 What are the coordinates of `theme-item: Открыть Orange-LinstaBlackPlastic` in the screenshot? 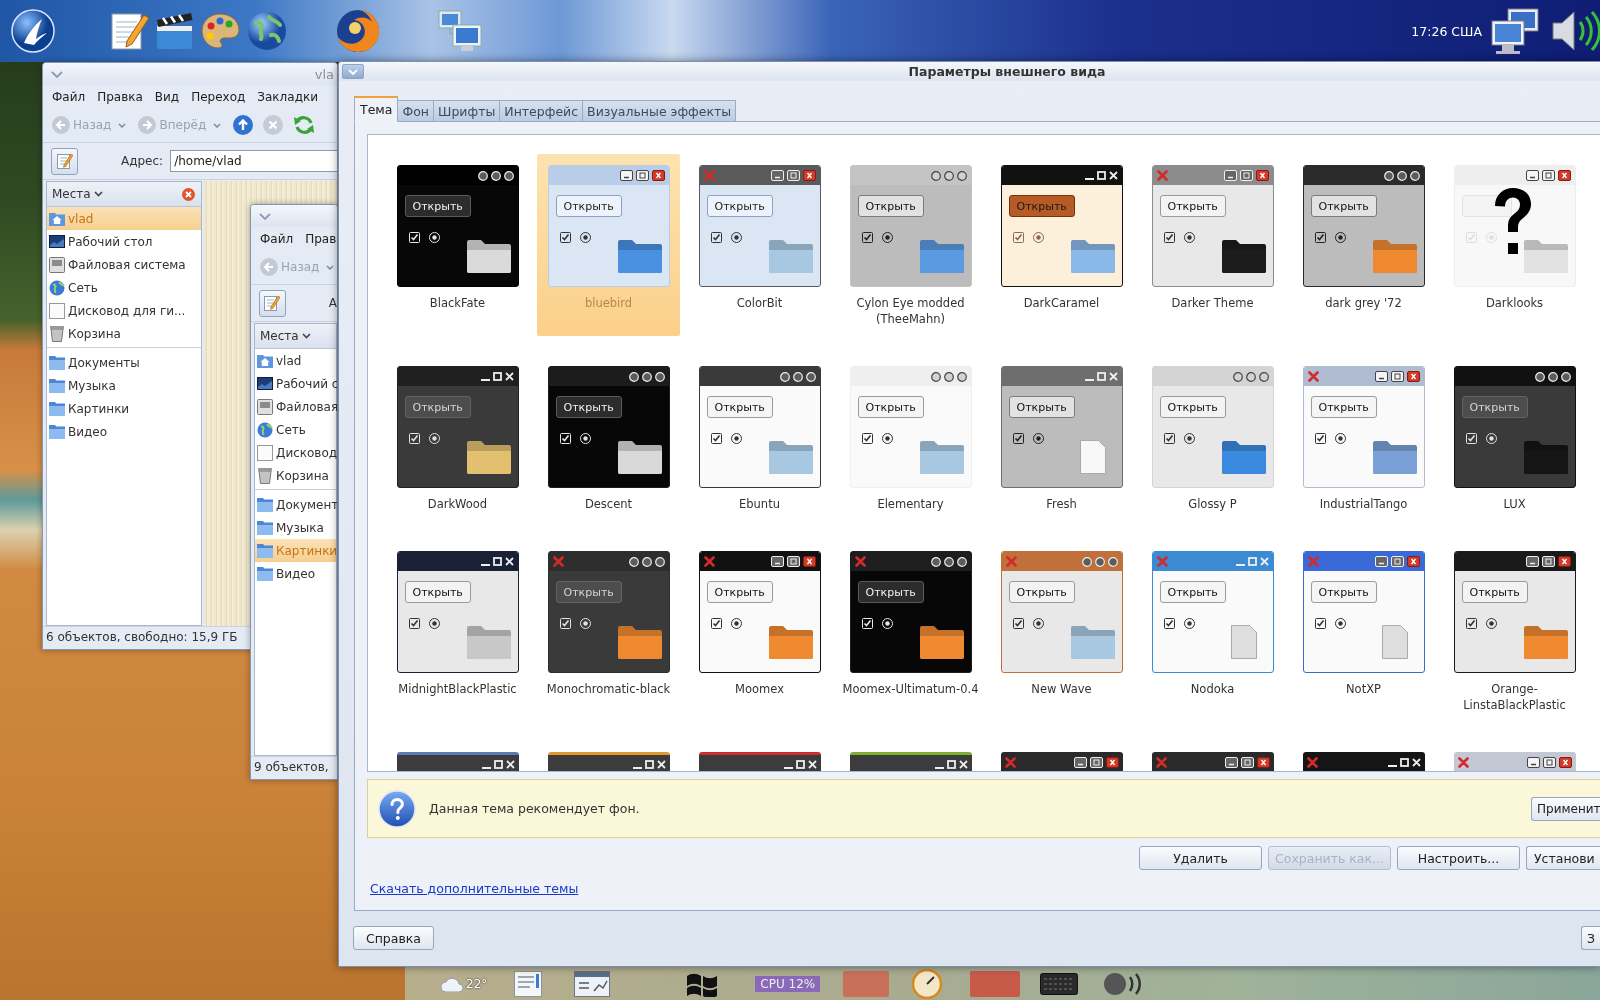 It's located at (1514, 631).